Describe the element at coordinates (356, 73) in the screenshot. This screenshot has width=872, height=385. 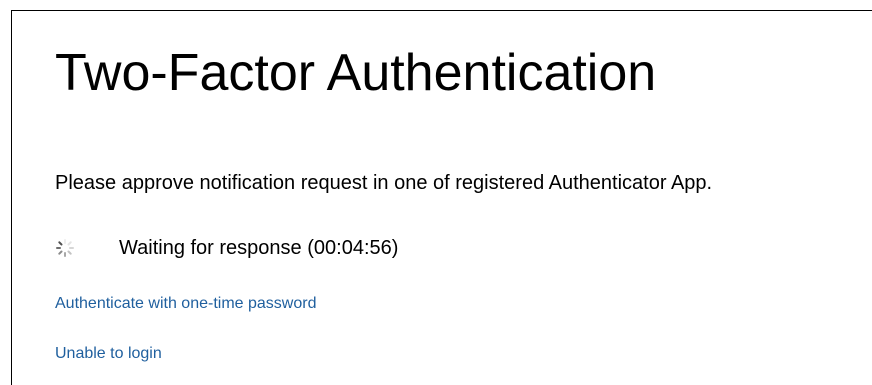
I see `page-title: Two-Factor Authentication` at that location.